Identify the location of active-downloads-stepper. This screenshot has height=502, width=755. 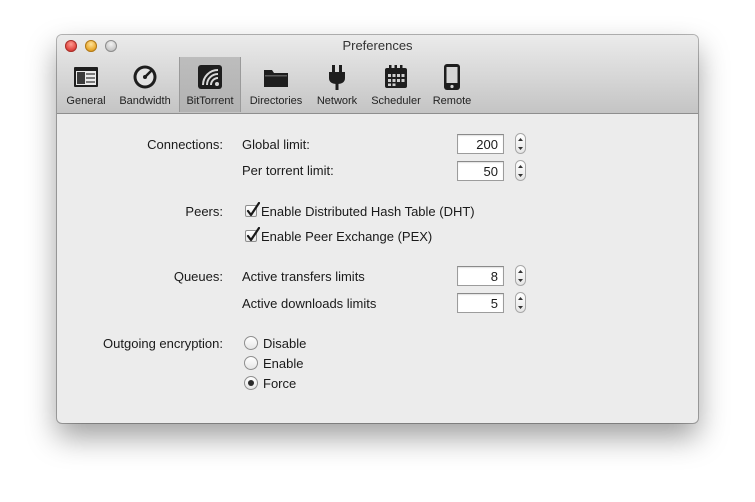
(520, 302).